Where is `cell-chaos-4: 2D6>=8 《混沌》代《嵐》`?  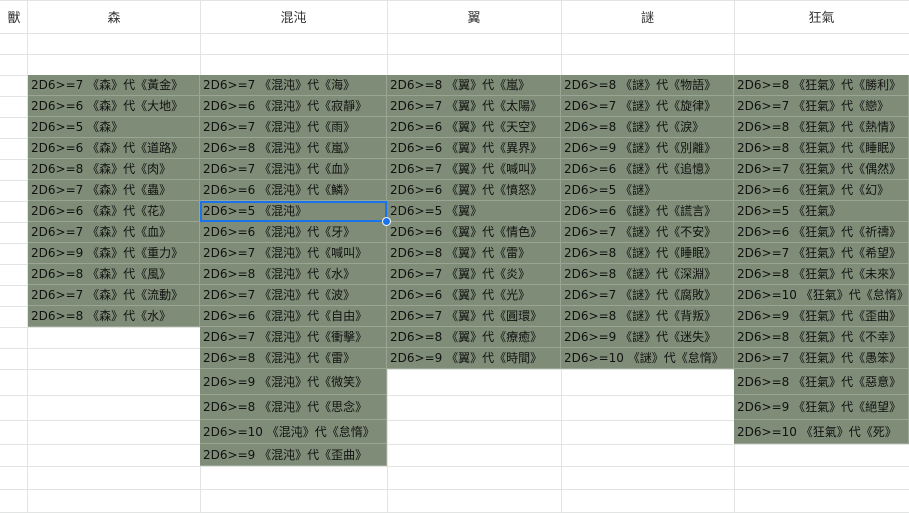 cell-chaos-4: 2D6>=8 《混沌》代《嵐》 is located at coordinates (293, 148).